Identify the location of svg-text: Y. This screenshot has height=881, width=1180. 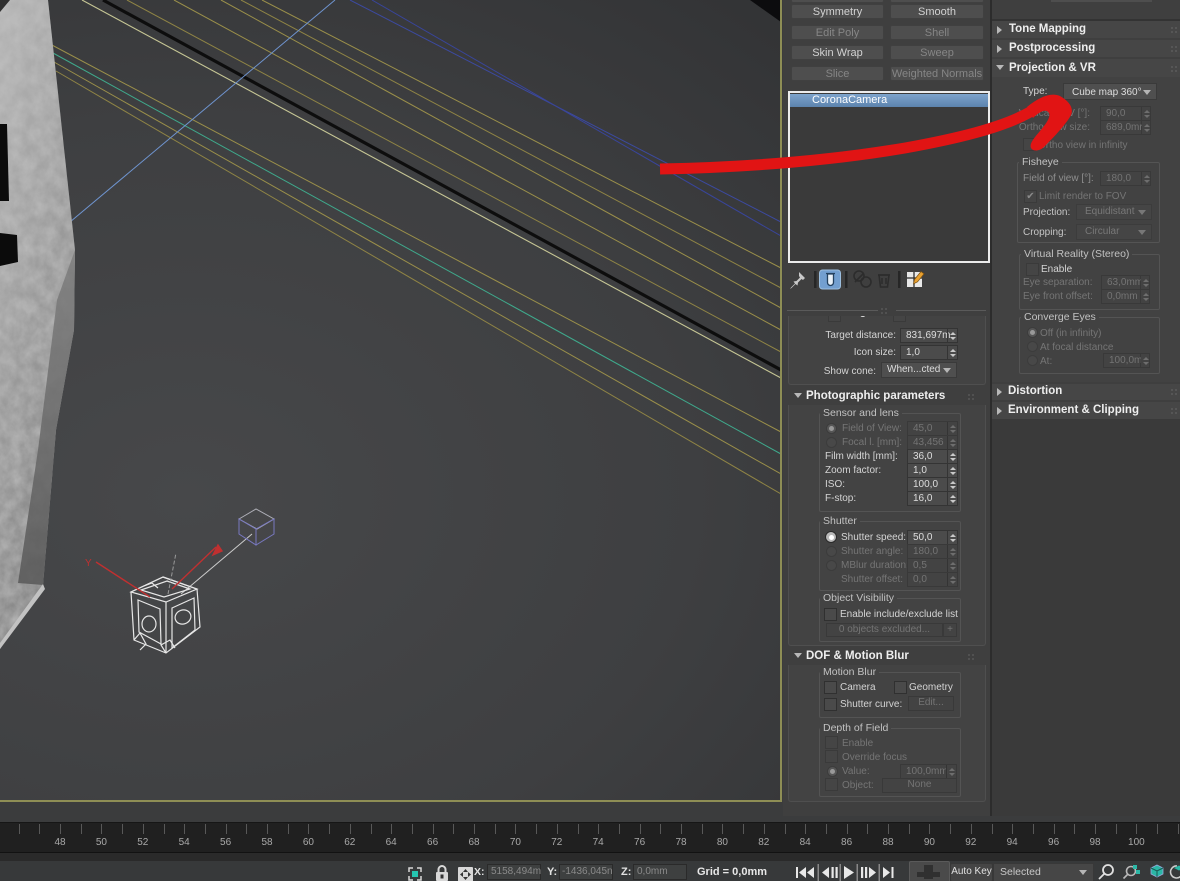
(88, 563).